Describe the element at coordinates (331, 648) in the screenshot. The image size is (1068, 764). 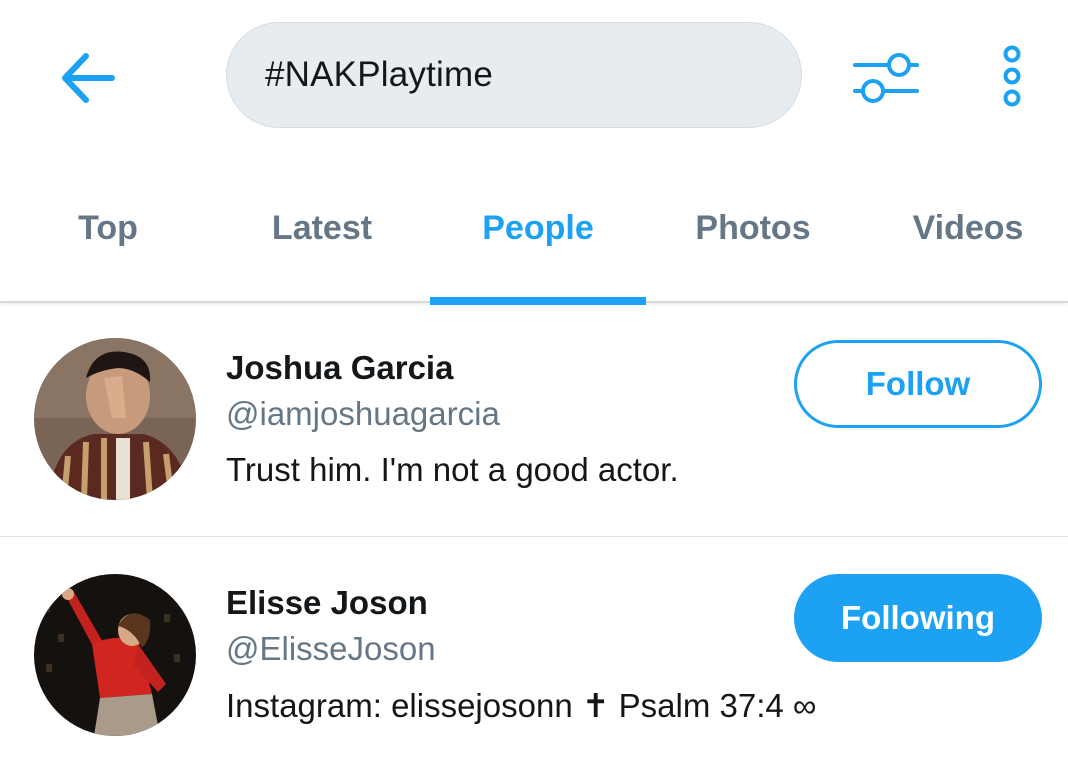
I see `user-handle: @ElisseJoson` at that location.